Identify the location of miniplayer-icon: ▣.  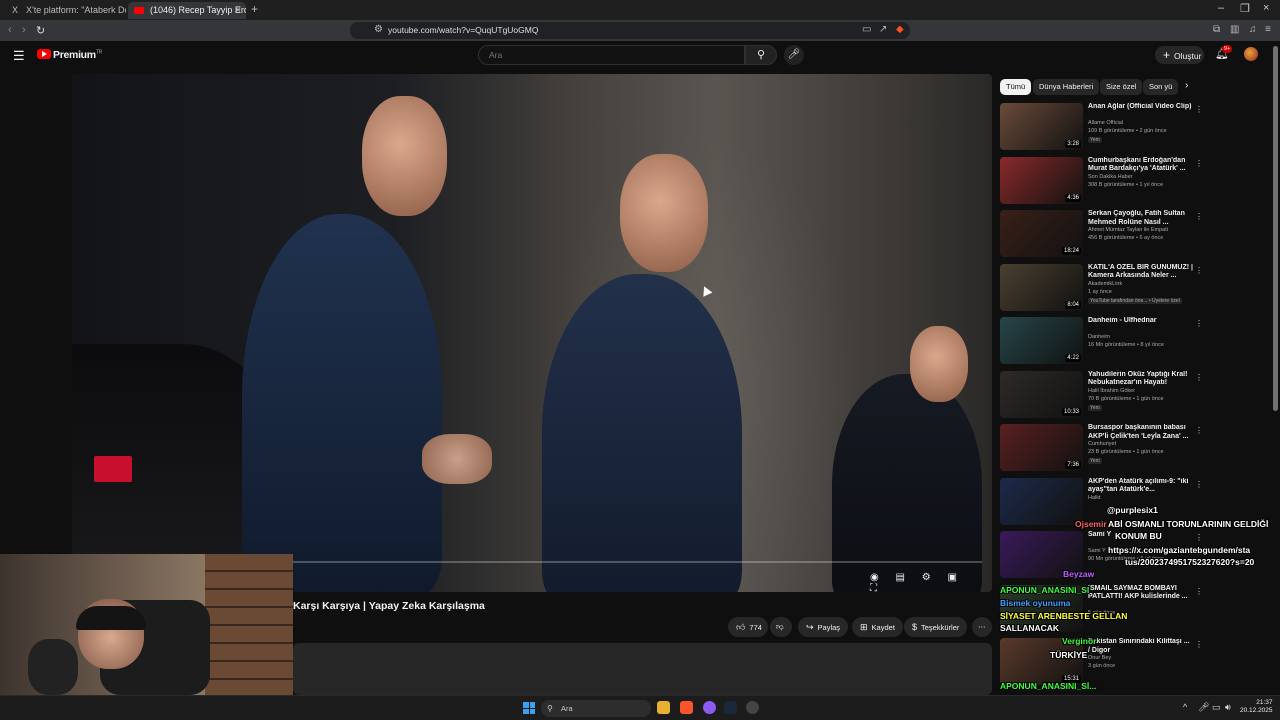
(952, 577).